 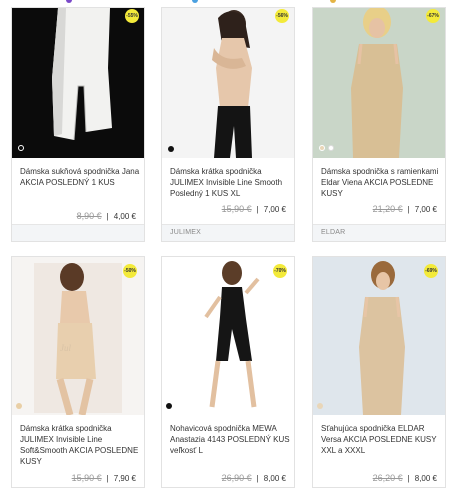 I want to click on discount-badge: -67%, so click(x=433, y=16).